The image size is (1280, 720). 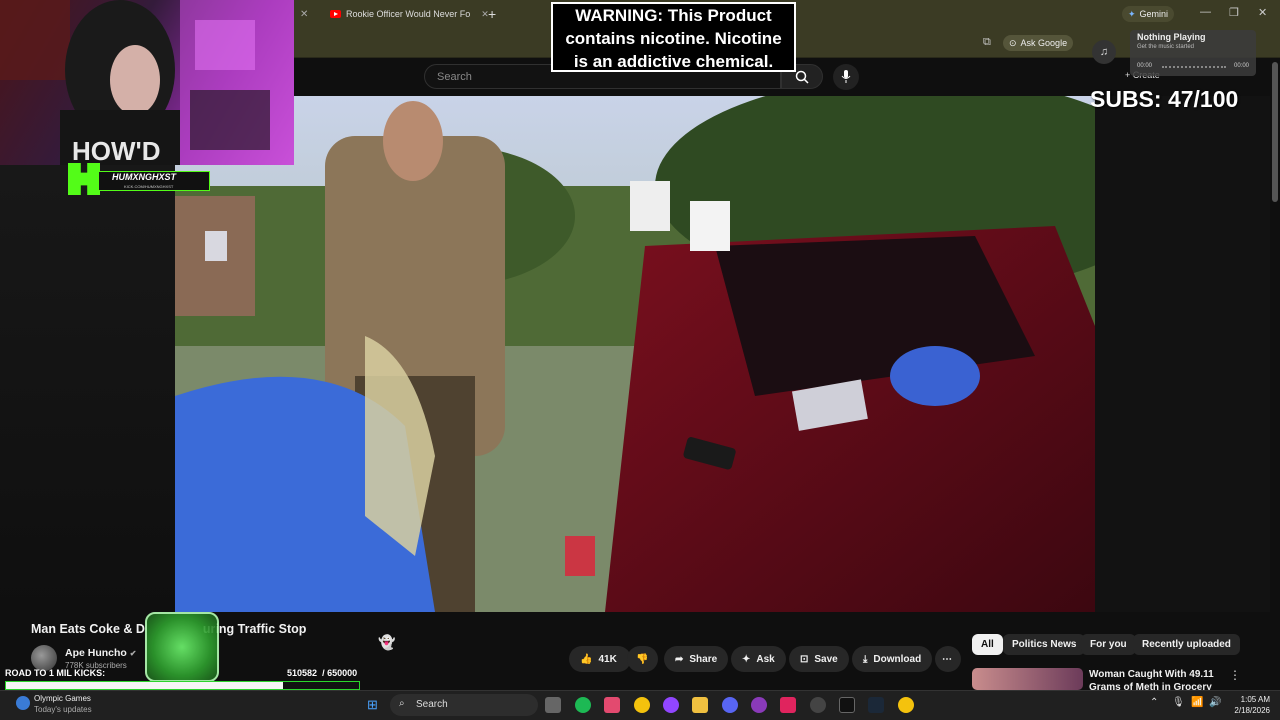 I want to click on music-app-icon, so click(x=612, y=705).